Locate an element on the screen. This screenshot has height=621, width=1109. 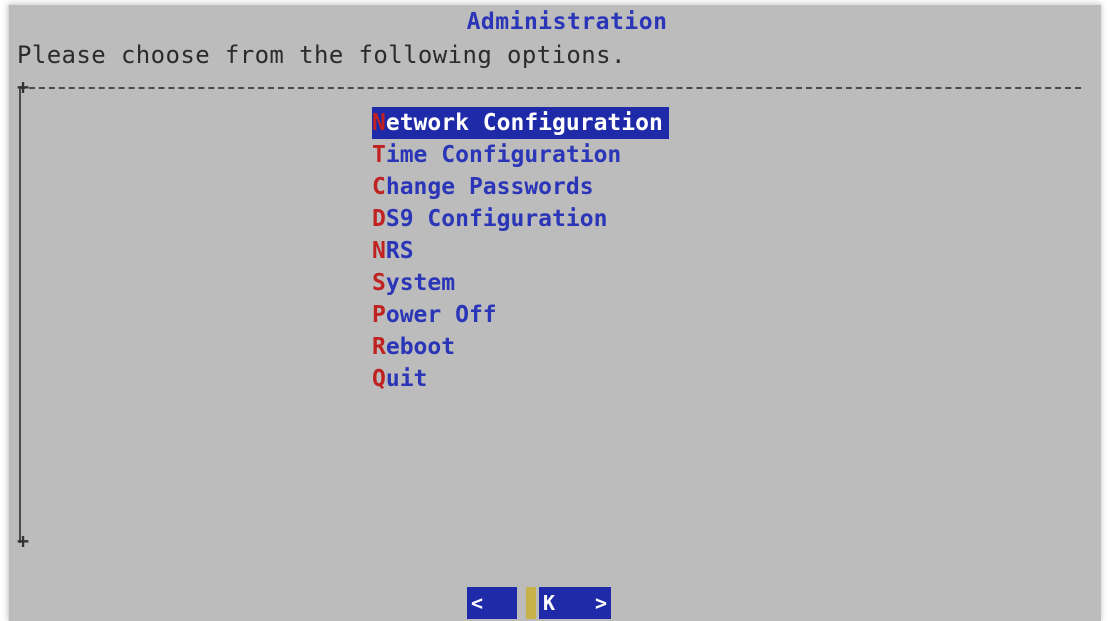
cancel-button-left-label: K is located at coordinates (549, 603).